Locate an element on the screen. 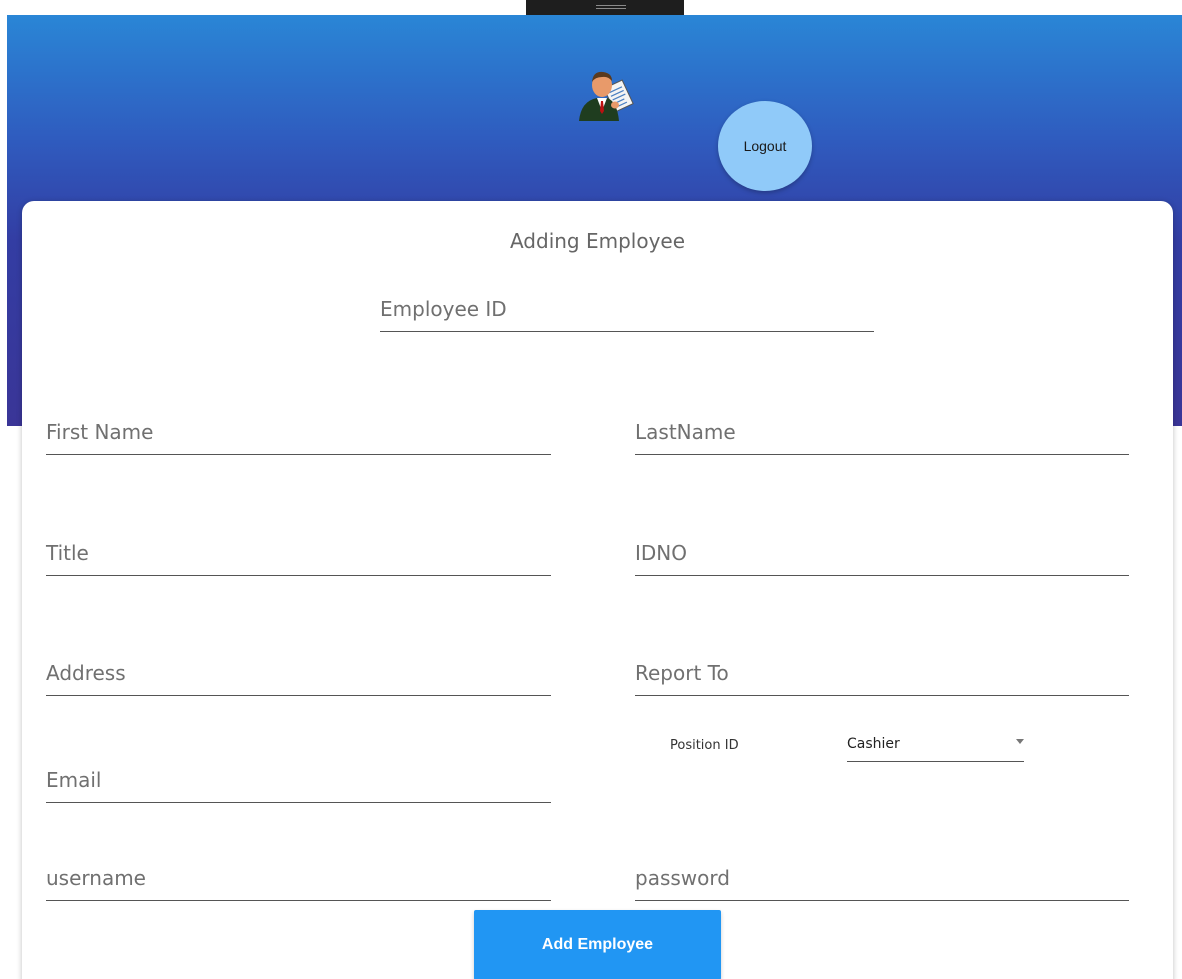 The image size is (1182, 979). username-field: username is located at coordinates (298, 881).